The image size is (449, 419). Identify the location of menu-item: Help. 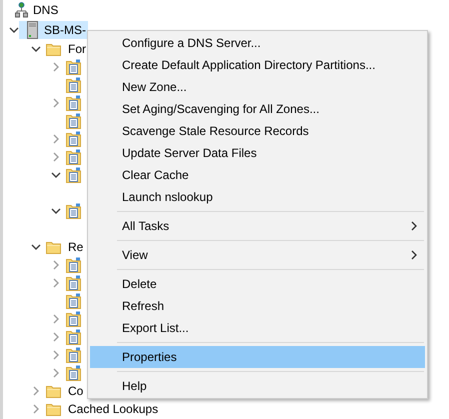
(257, 386).